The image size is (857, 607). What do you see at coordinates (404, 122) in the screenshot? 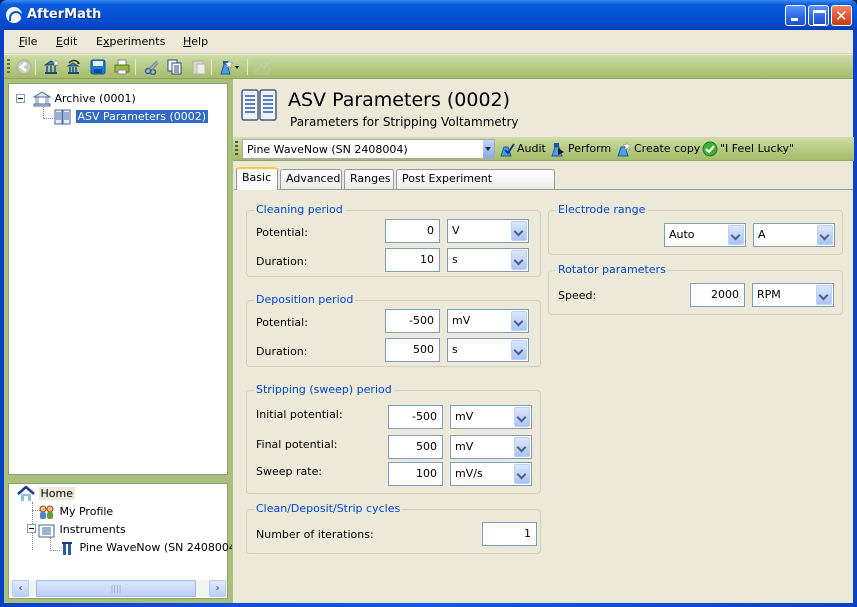
I see `page-subtitle: Parameters for Stripping Voltammetry` at bounding box center [404, 122].